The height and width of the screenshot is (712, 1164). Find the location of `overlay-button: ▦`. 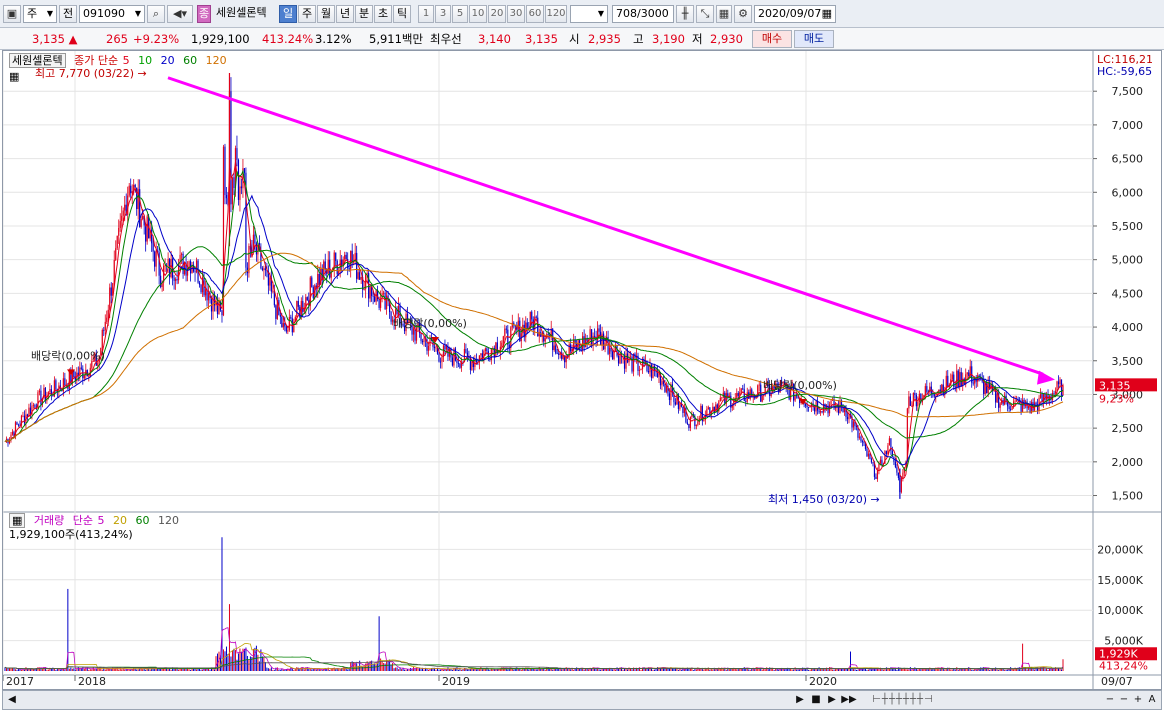

overlay-button: ▦ is located at coordinates (724, 14).